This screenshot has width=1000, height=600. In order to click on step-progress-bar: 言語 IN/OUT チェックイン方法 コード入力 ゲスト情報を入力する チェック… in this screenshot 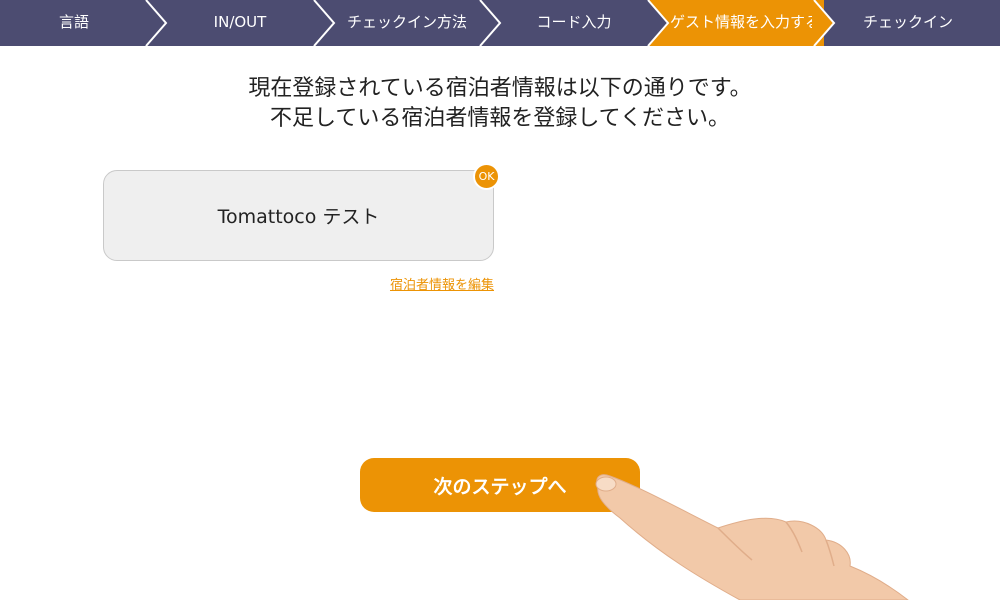, I will do `click(500, 23)`.